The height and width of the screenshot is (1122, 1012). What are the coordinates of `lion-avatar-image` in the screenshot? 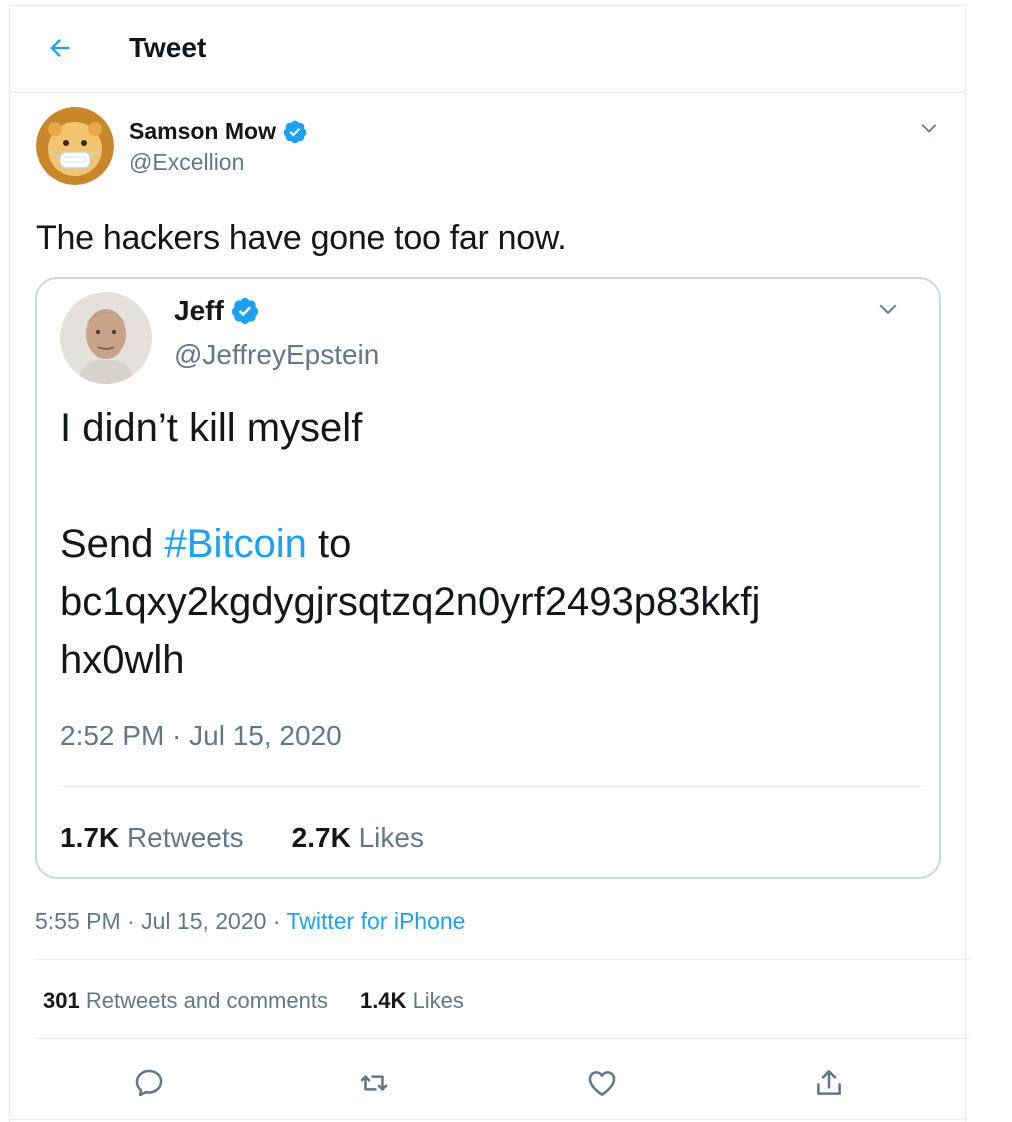 It's located at (75, 146).